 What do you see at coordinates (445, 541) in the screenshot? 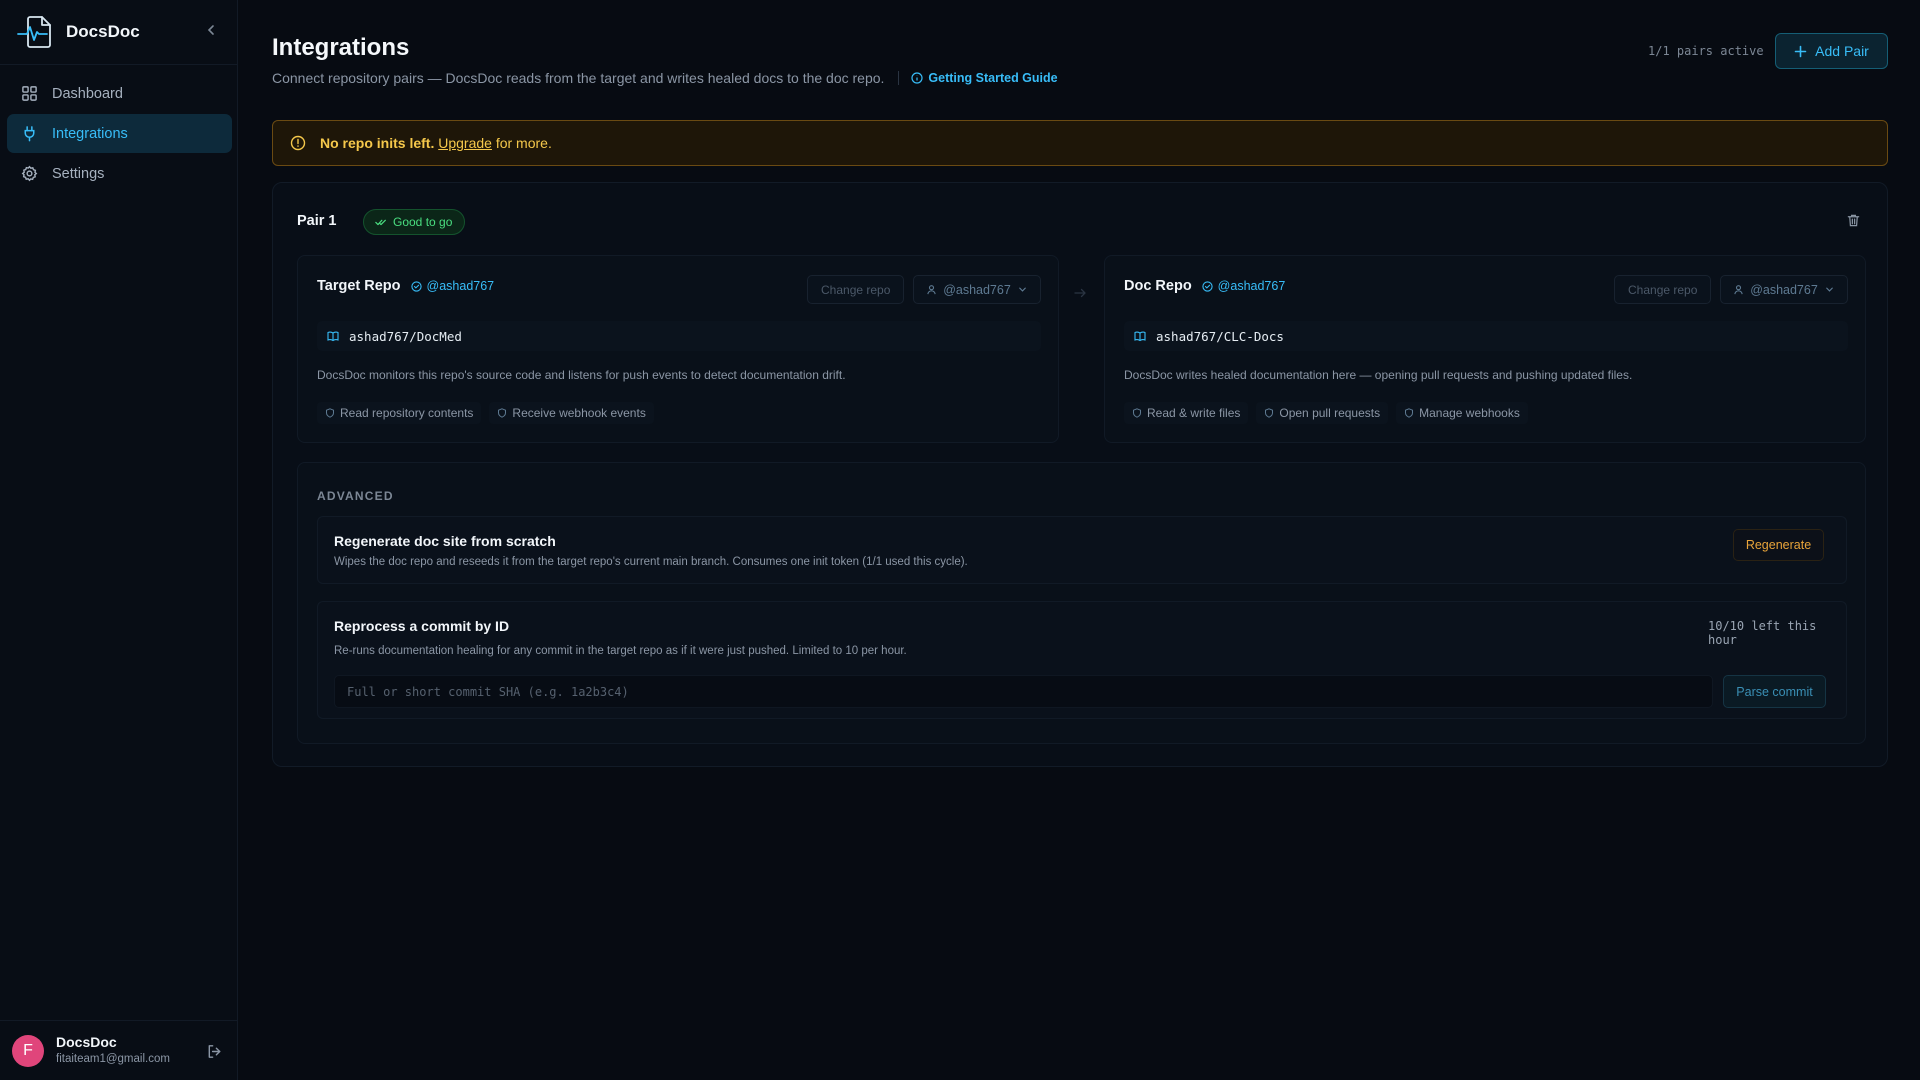
I see `regenerate-title: Regenerate doc site from scratch` at bounding box center [445, 541].